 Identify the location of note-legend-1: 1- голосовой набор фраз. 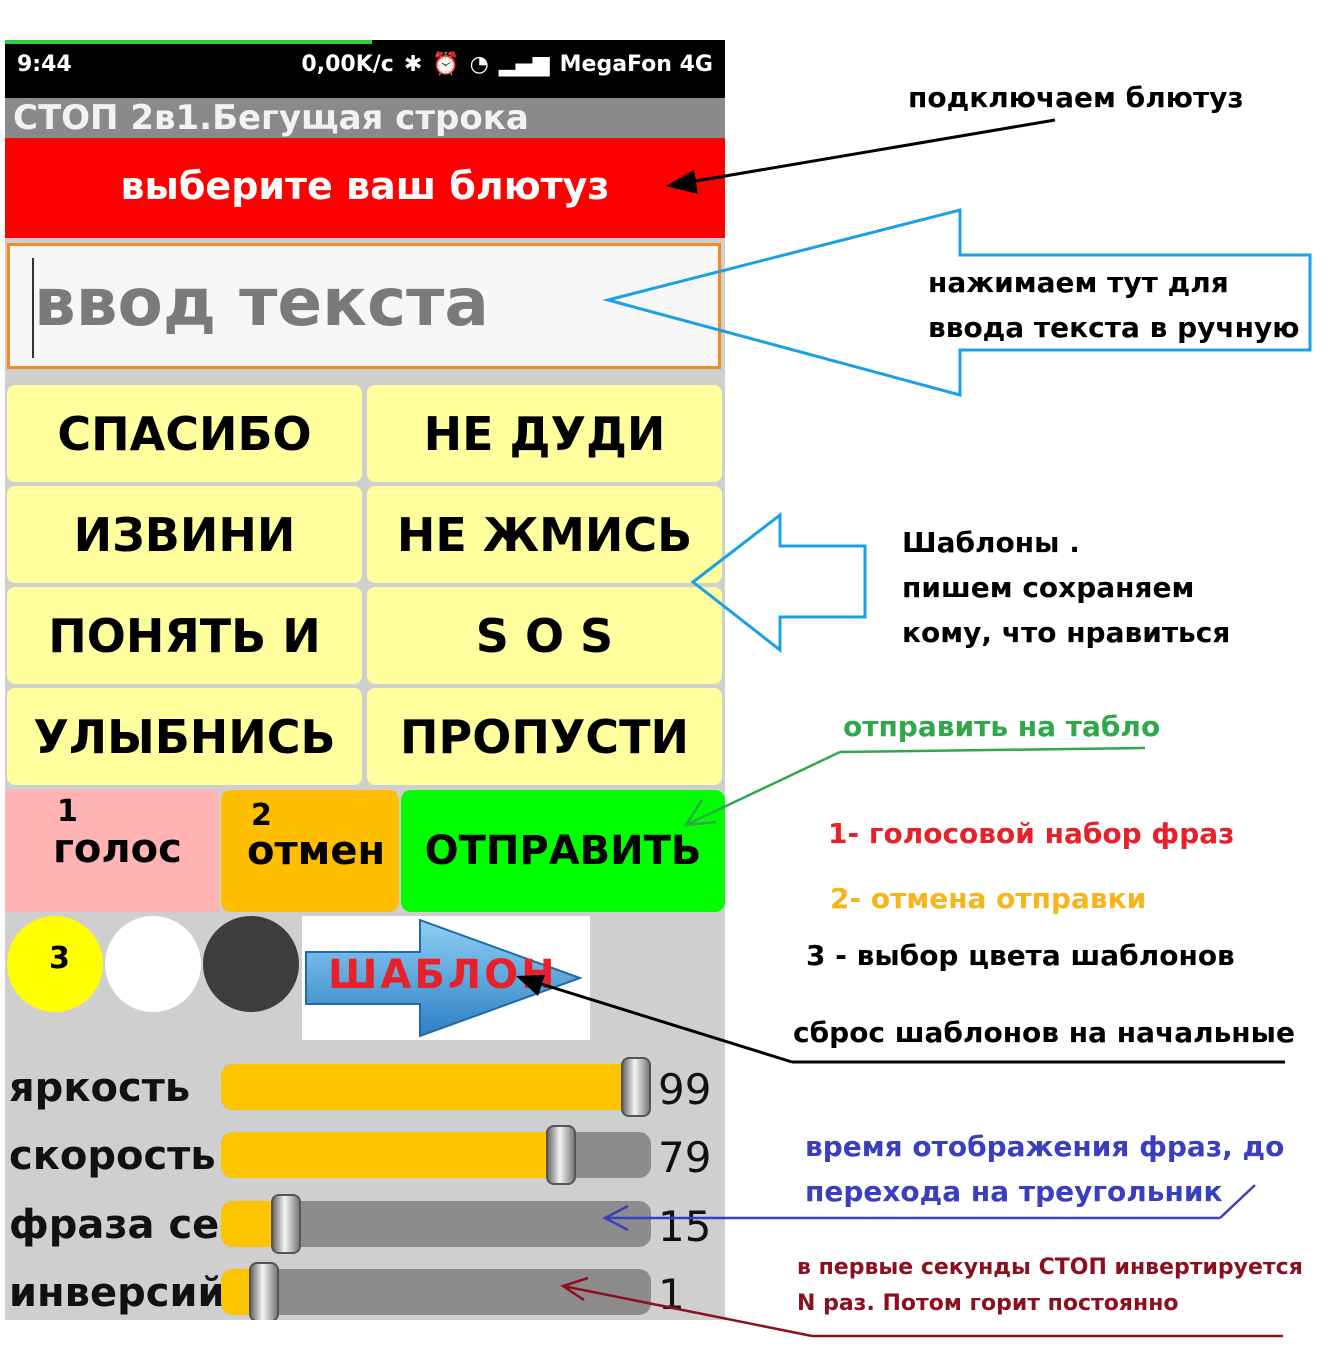
(1031, 833).